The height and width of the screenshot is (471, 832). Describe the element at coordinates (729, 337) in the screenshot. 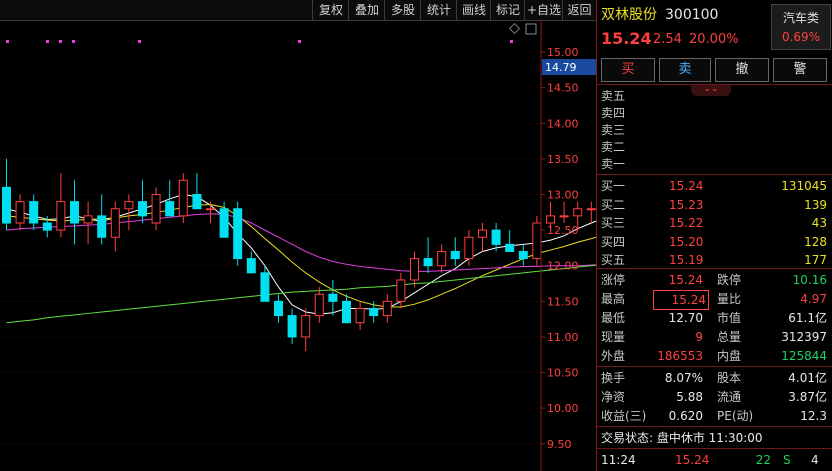

I see `stat-label: 总量` at that location.